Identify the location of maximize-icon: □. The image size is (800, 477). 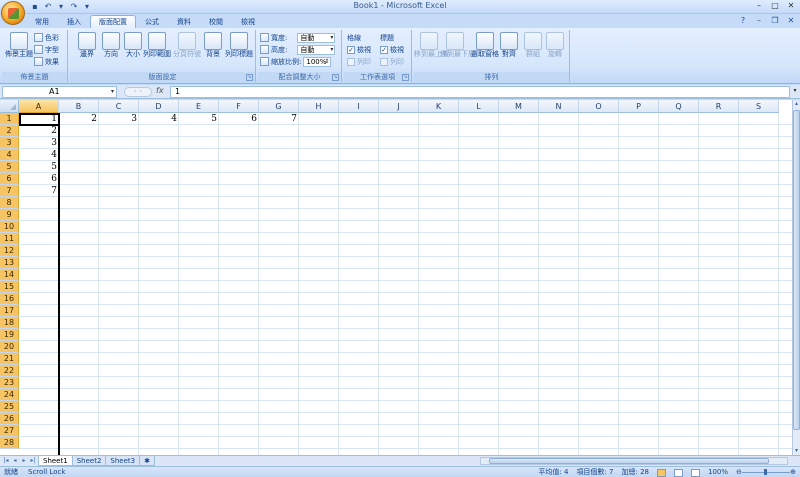
(775, 6).